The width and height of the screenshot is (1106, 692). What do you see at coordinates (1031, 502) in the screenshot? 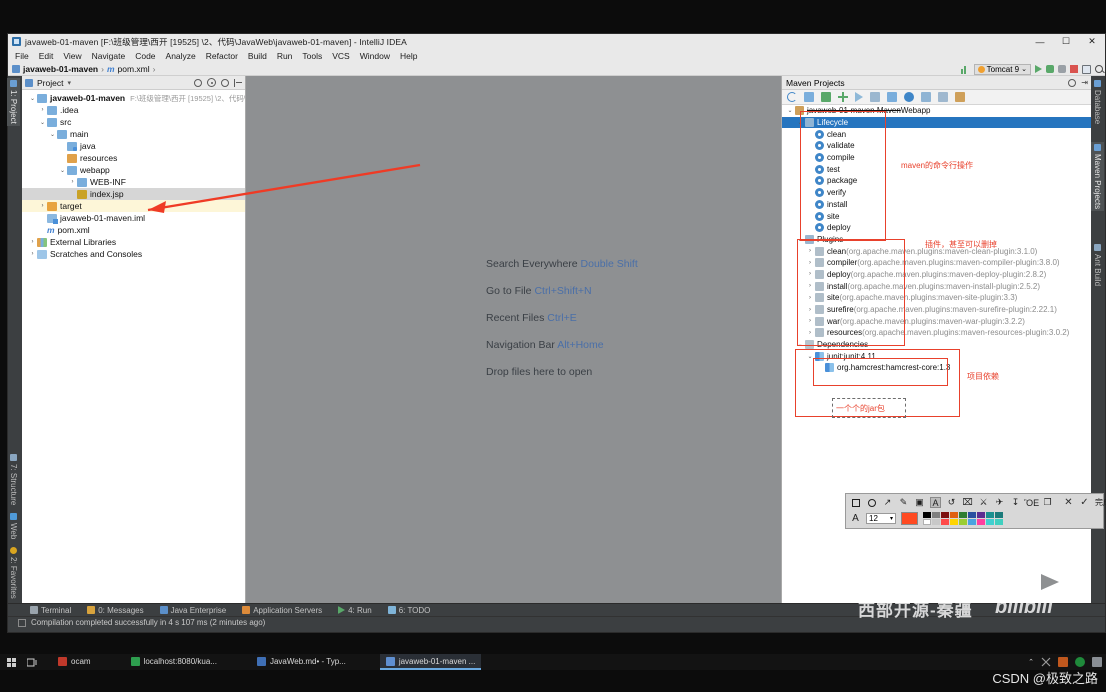
I see `save-tool: ὋE` at bounding box center [1031, 502].